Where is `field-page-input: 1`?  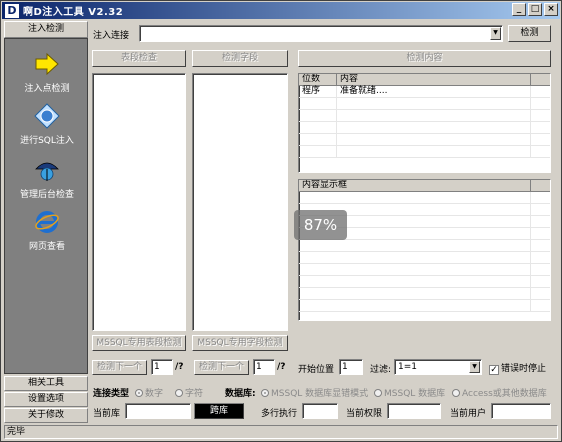
field-page-input: 1 is located at coordinates (264, 367).